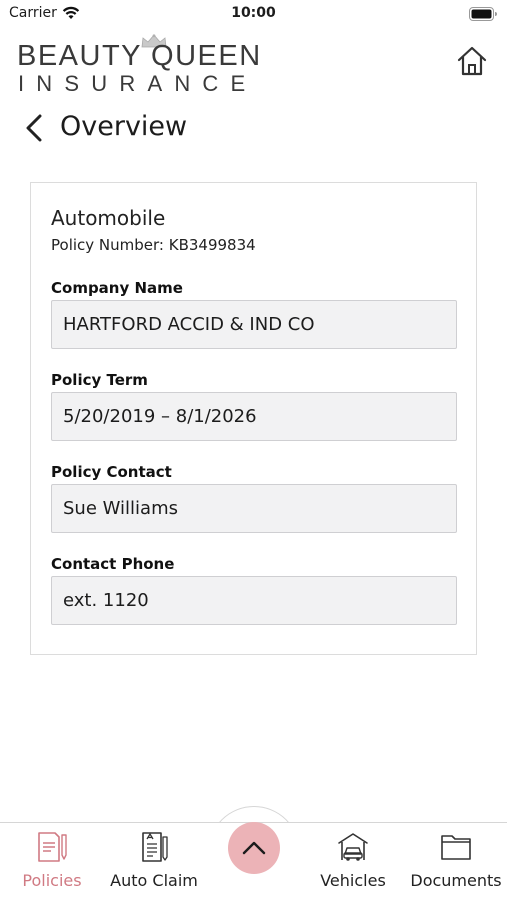 This screenshot has width=507, height=900. I want to click on policy-contact-label: Policy Contact, so click(111, 472).